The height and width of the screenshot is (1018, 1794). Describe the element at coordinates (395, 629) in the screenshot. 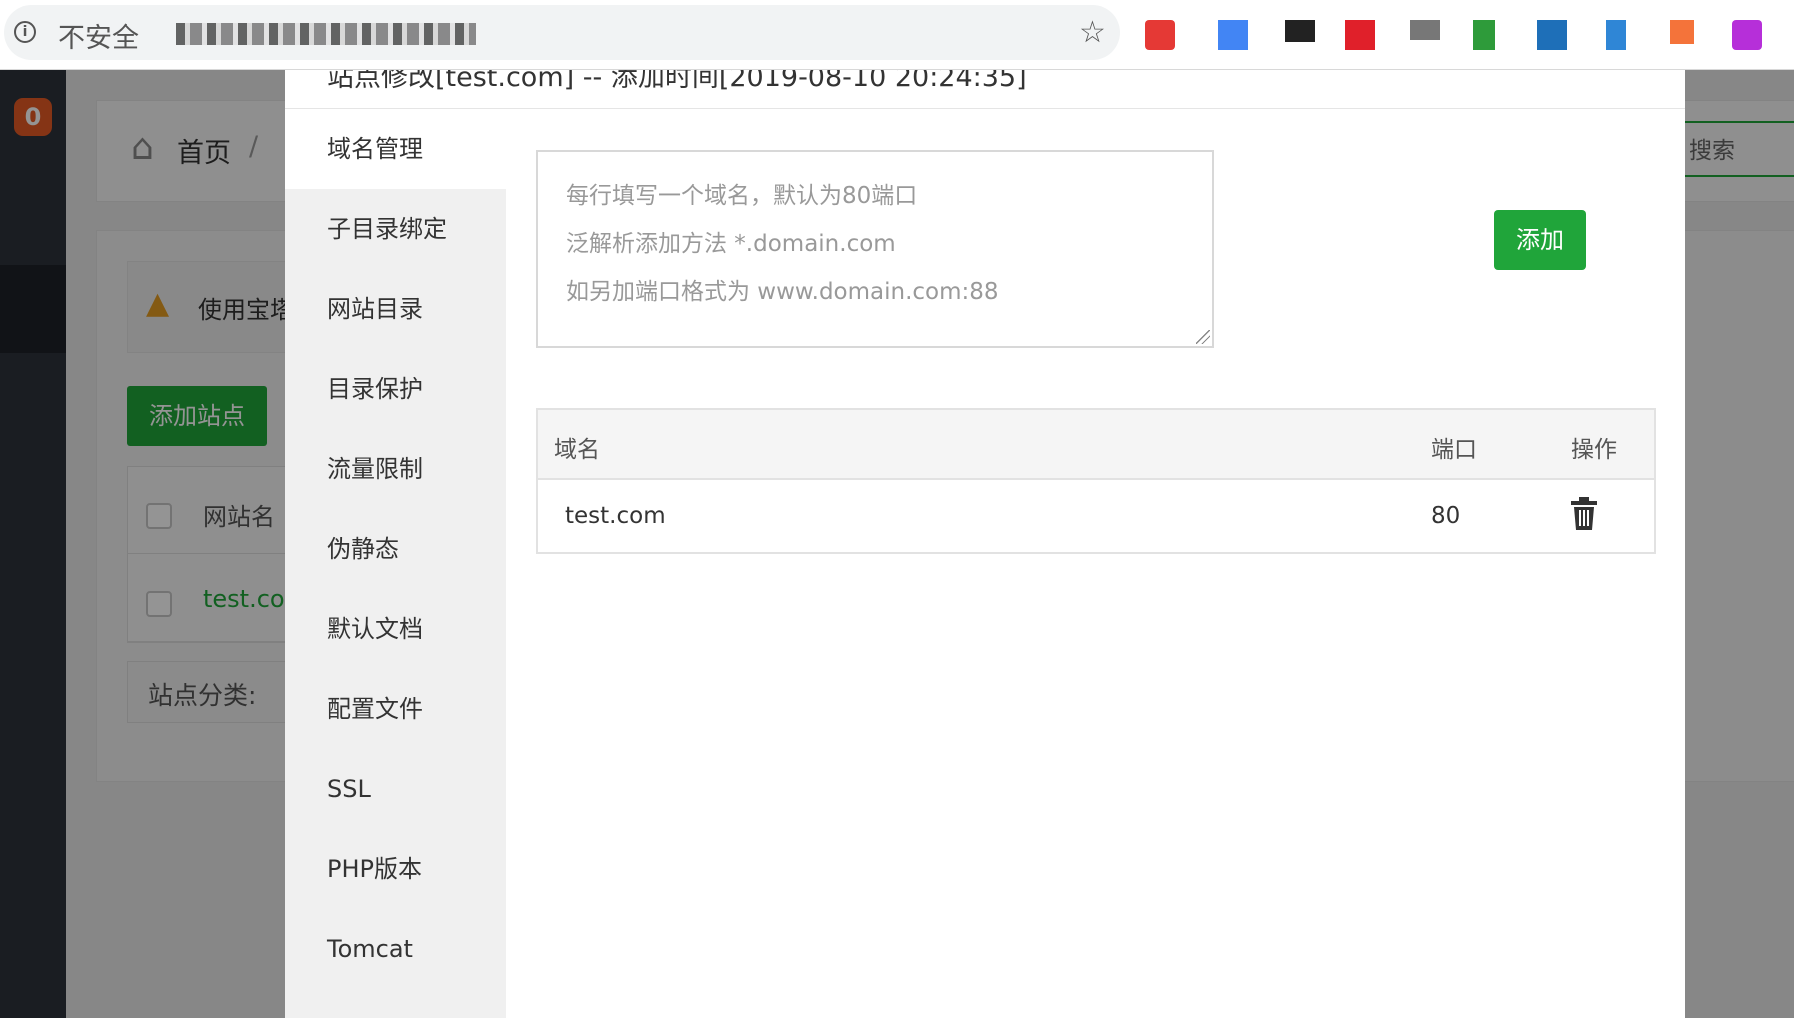

I see `menu-item-default-document: 默认文档` at that location.